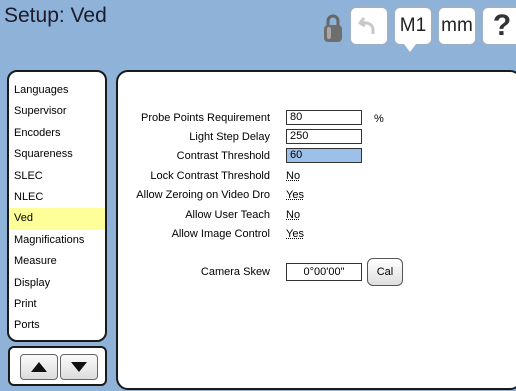 The height and width of the screenshot is (391, 516). I want to click on menu-scroll-controls, so click(57, 366).